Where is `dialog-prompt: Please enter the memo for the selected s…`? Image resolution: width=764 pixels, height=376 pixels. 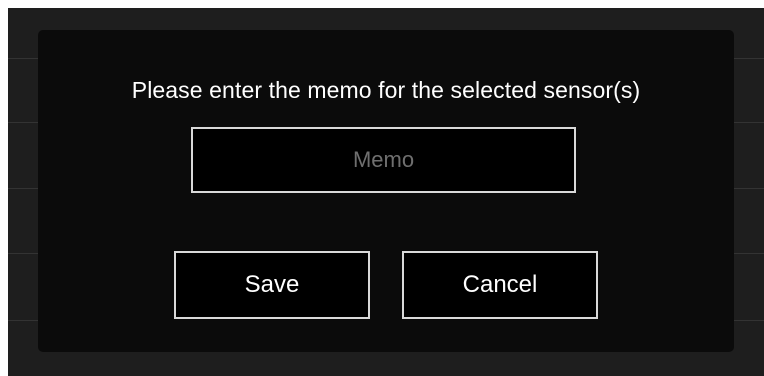
dialog-prompt: Please enter the memo for the selected s… is located at coordinates (386, 90).